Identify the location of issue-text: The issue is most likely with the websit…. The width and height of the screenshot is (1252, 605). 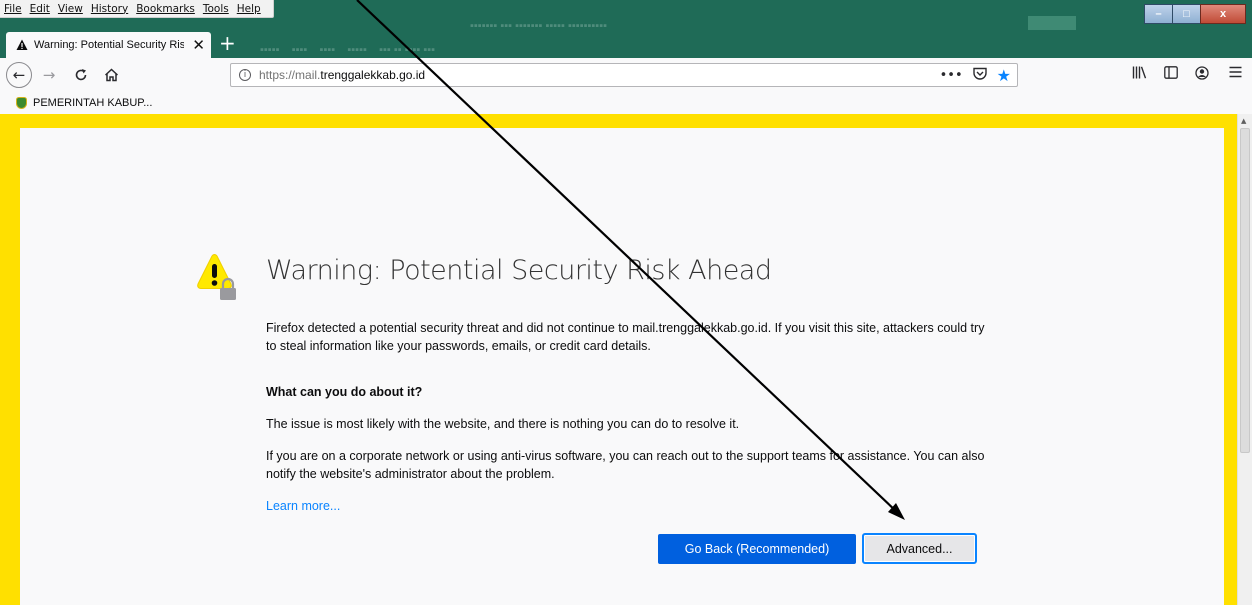
(503, 424).